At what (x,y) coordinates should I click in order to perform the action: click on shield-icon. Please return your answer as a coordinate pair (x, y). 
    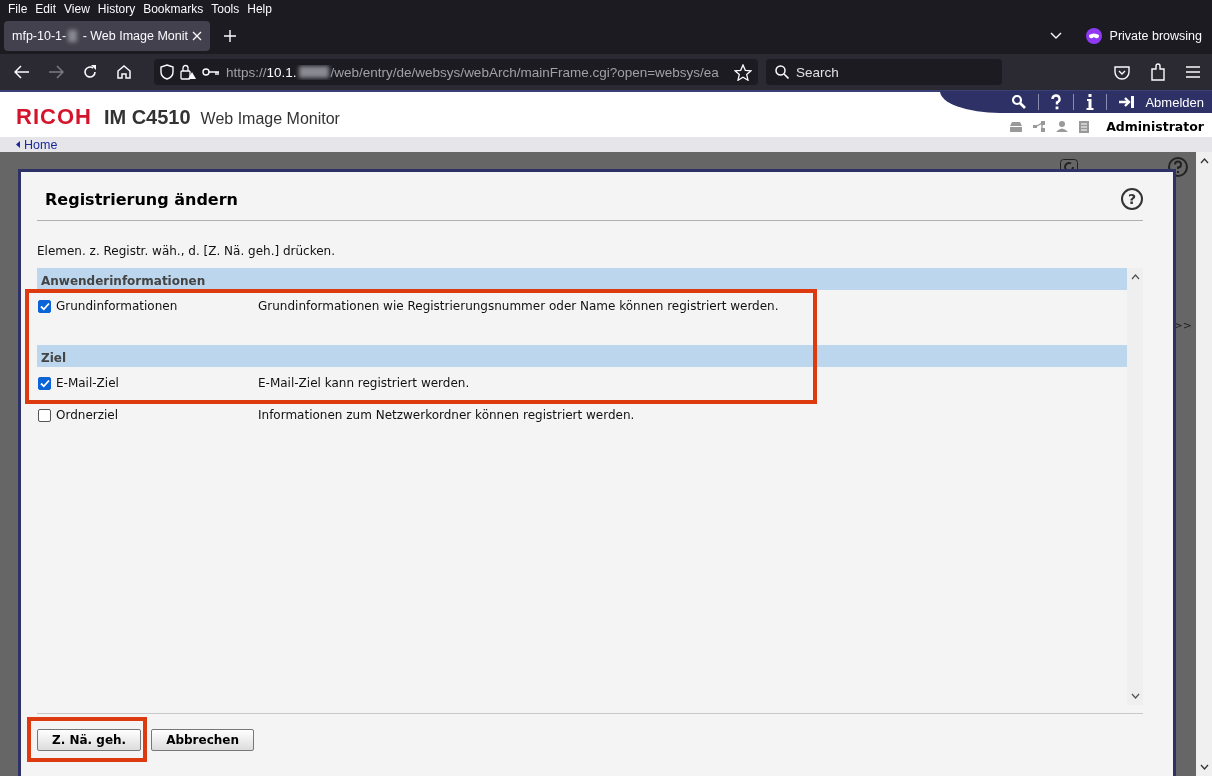
    Looking at the image, I should click on (167, 72).